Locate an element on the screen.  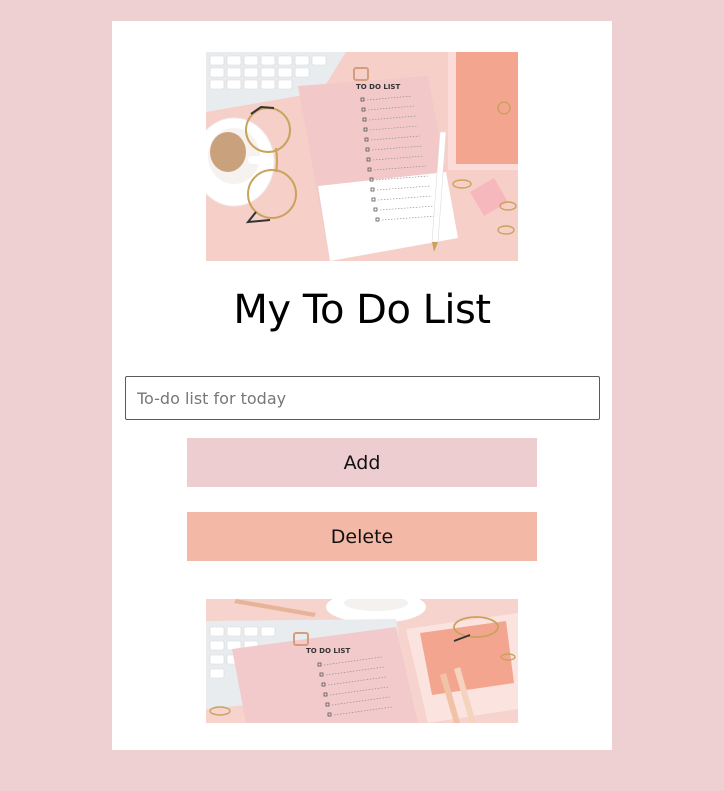
footer-image: TO DO LIST is located at coordinates (362, 661).